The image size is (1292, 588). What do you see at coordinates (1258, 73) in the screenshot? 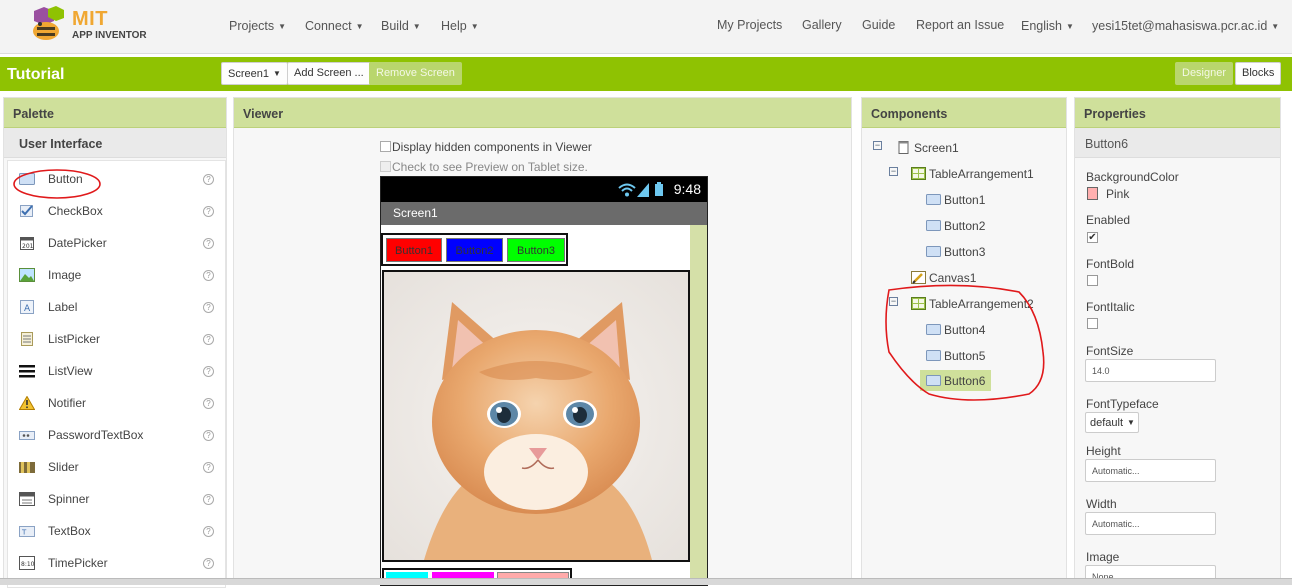
I see `blocks-button: Blocks` at bounding box center [1258, 73].